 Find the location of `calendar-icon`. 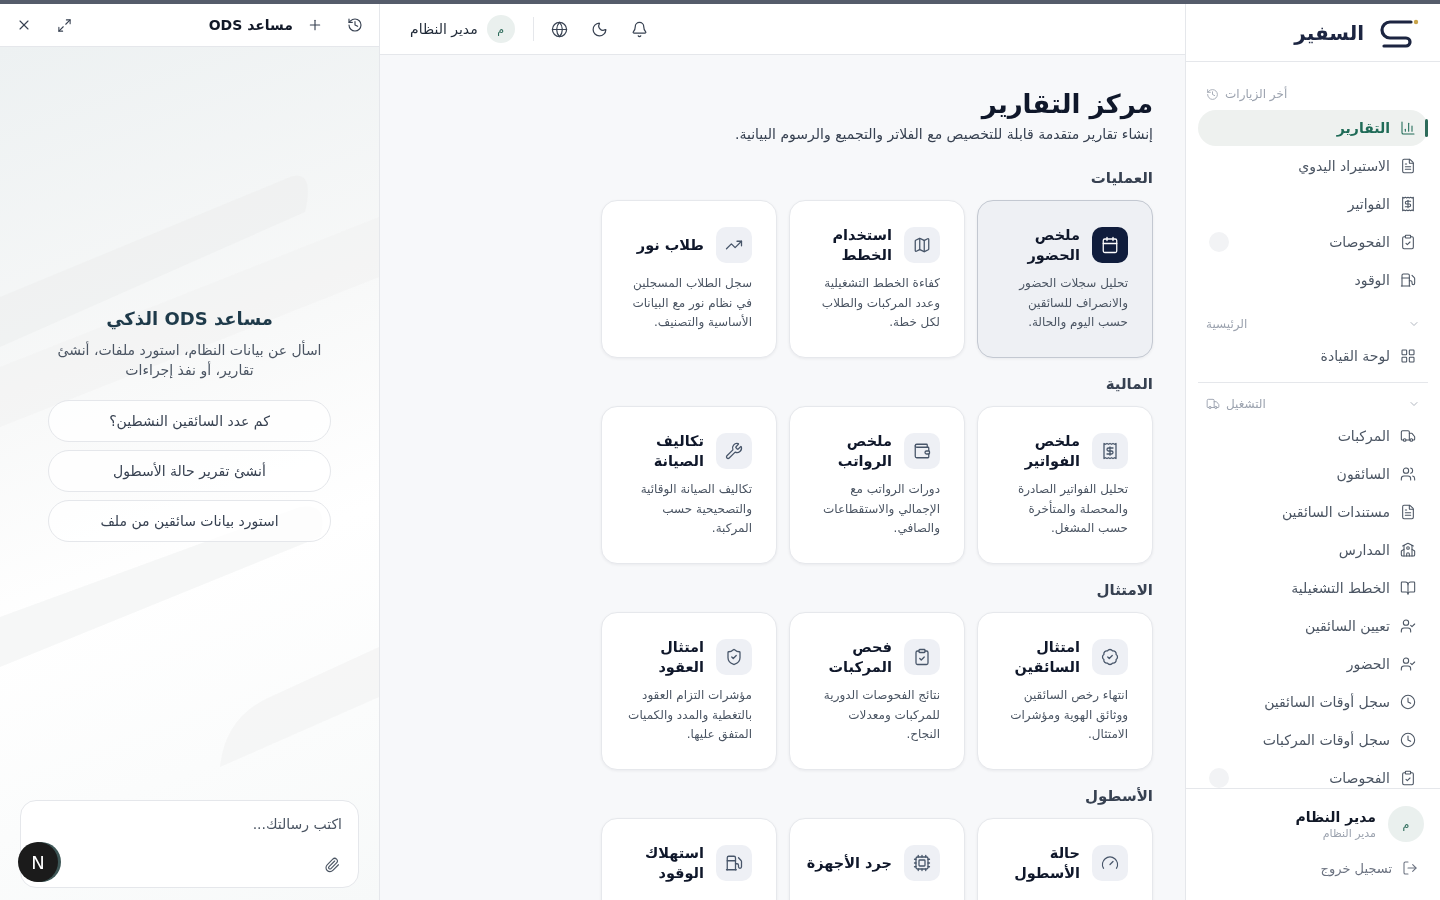

calendar-icon is located at coordinates (1110, 245).